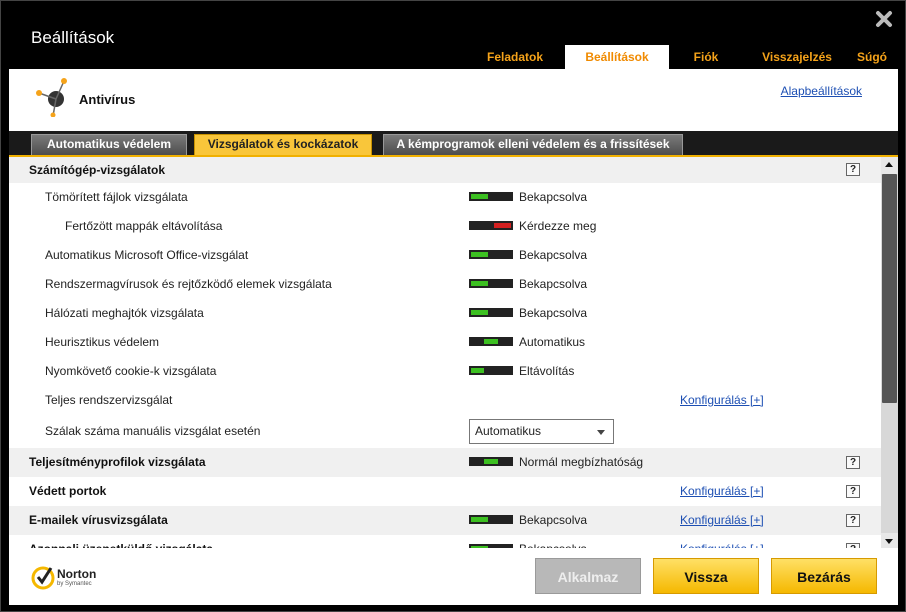  What do you see at coordinates (706, 57) in the screenshot?
I see `nav-item-account: Fiók` at bounding box center [706, 57].